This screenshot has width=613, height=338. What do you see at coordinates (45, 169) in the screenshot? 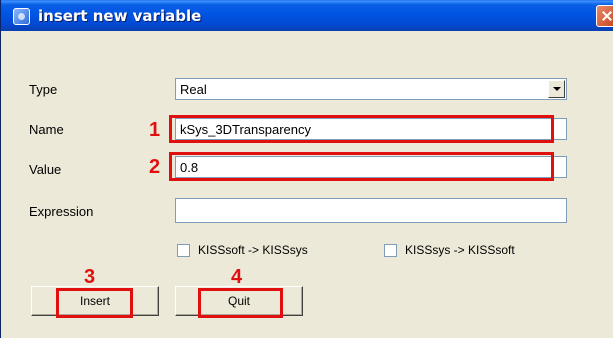
I see `value-label: Value` at bounding box center [45, 169].